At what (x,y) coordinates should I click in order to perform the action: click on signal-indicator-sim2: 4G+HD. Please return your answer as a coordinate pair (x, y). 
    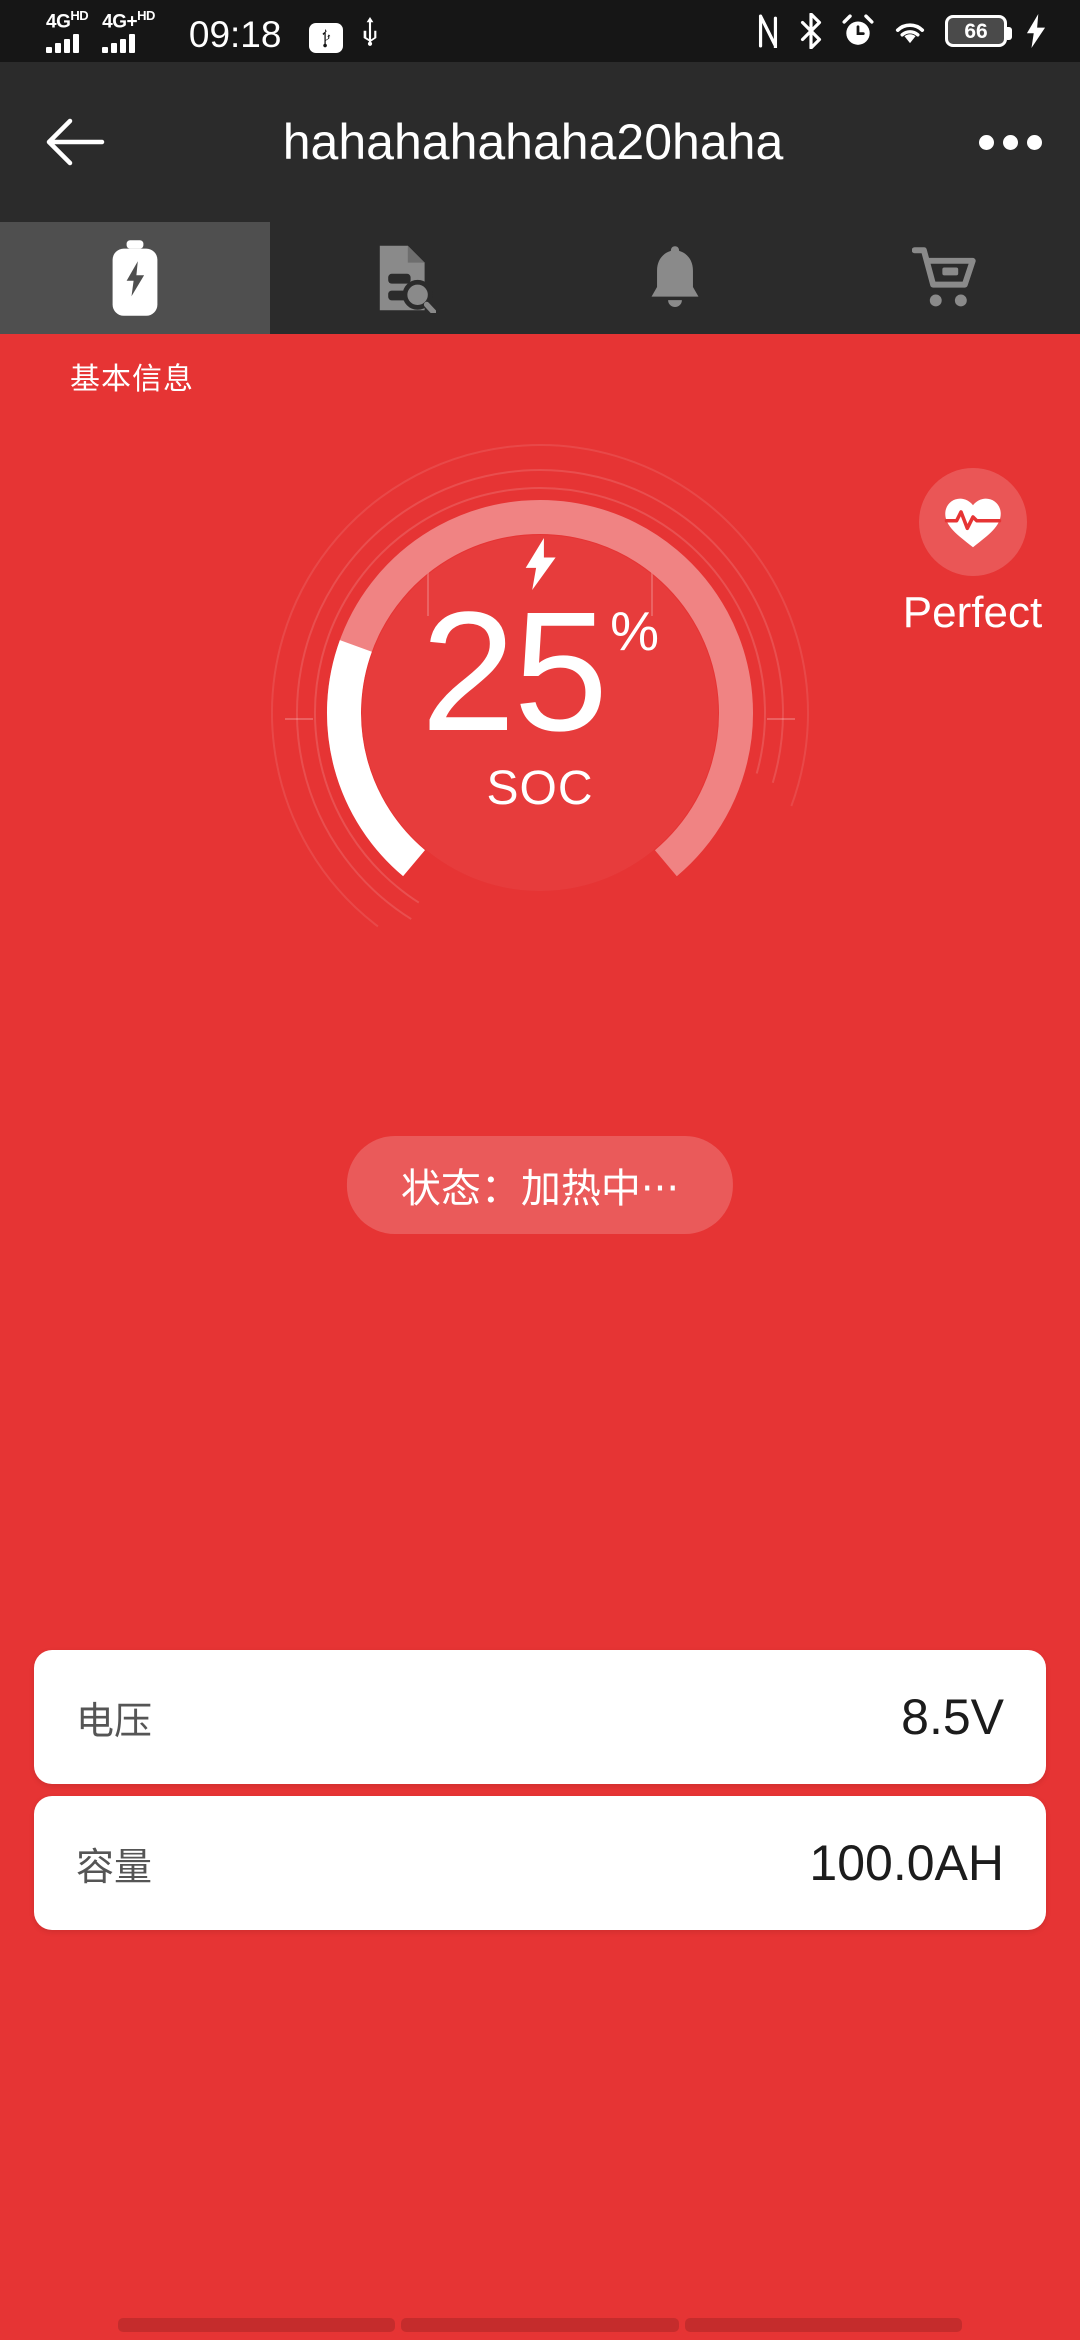
    Looking at the image, I should click on (128, 30).